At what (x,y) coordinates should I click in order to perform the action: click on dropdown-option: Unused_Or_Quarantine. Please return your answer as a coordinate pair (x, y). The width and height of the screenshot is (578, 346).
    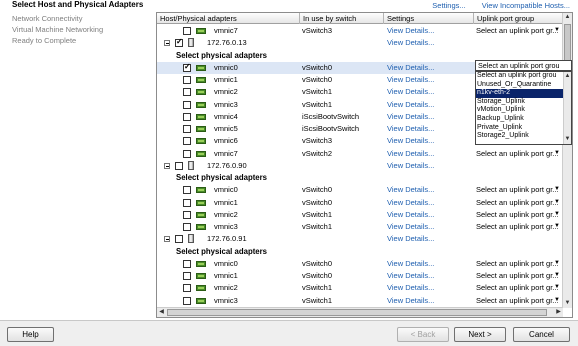
    Looking at the image, I should click on (523, 85).